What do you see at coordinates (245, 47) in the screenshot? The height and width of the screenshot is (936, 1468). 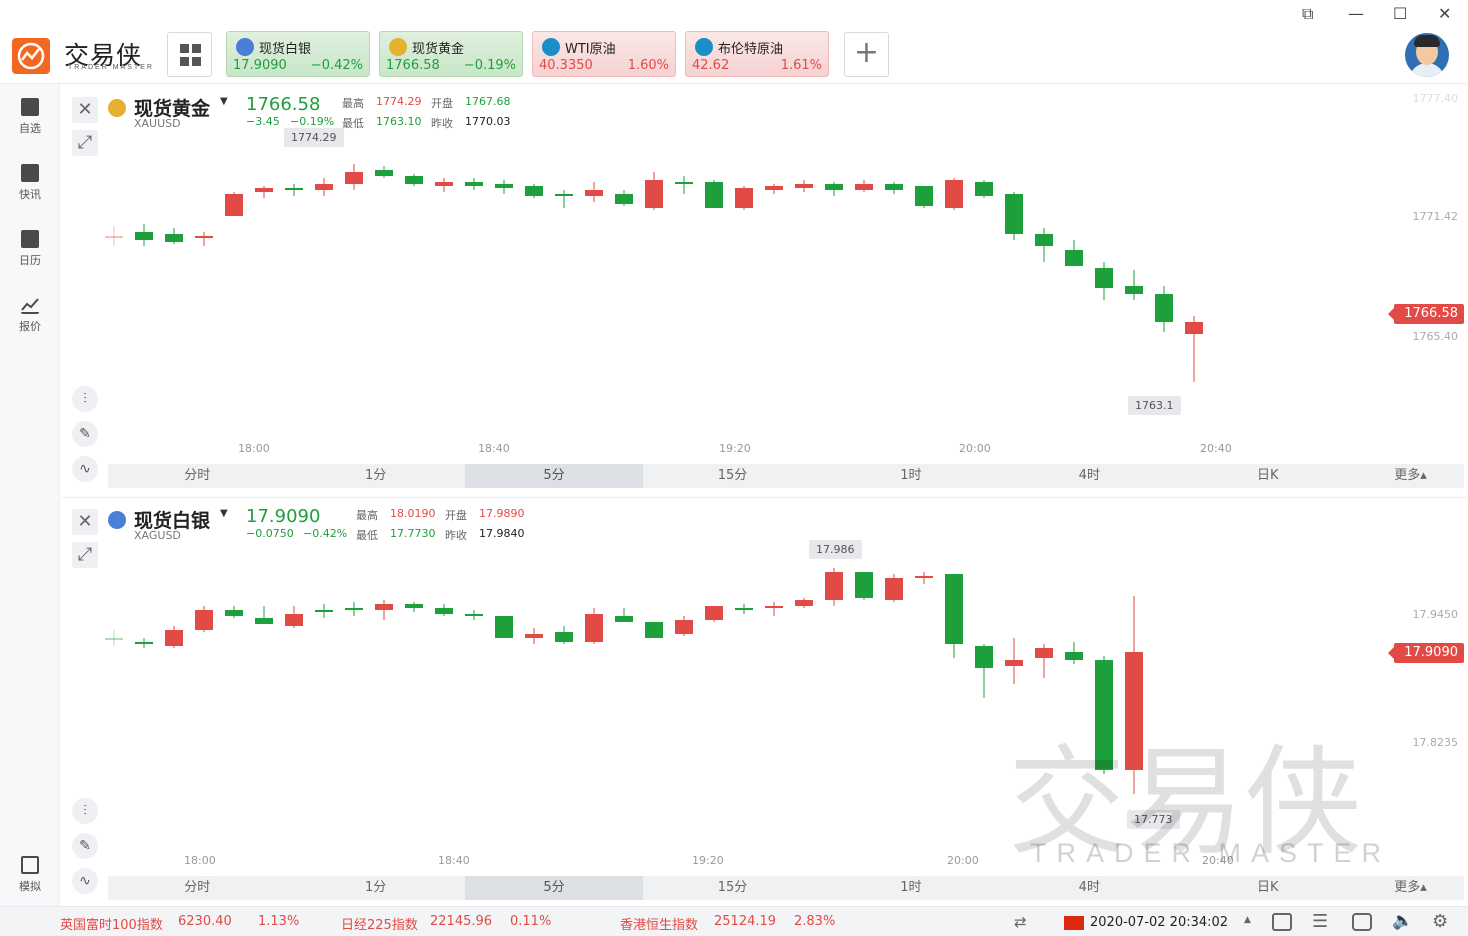 I see `silver-coin-icon` at bounding box center [245, 47].